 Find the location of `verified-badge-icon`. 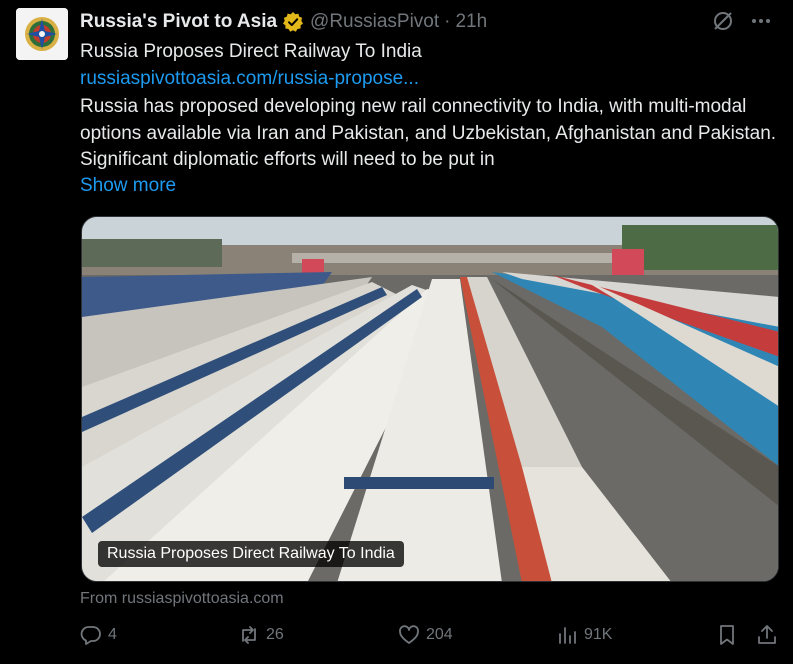

verified-badge-icon is located at coordinates (293, 22).